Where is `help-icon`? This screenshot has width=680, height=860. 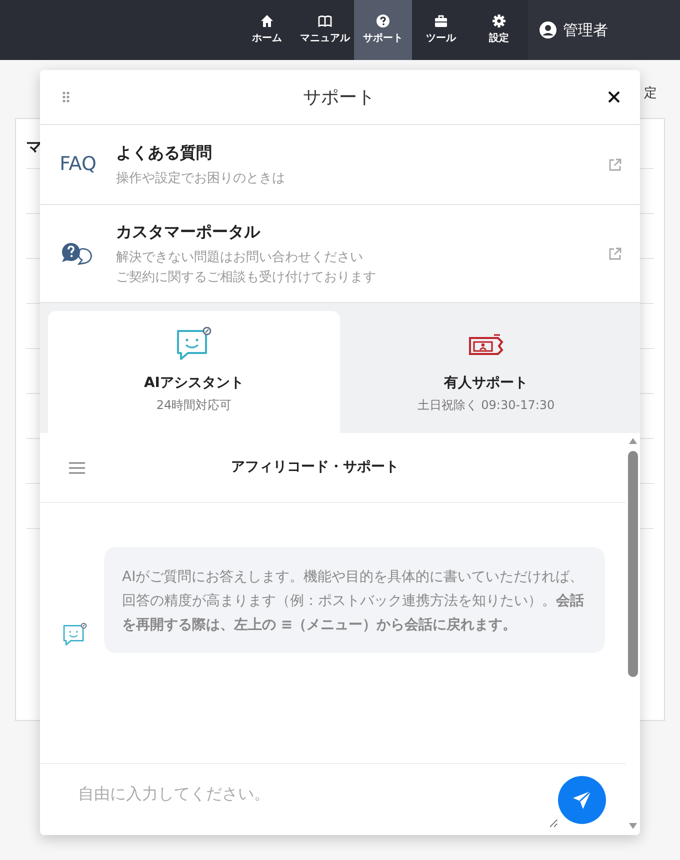 help-icon is located at coordinates (383, 21).